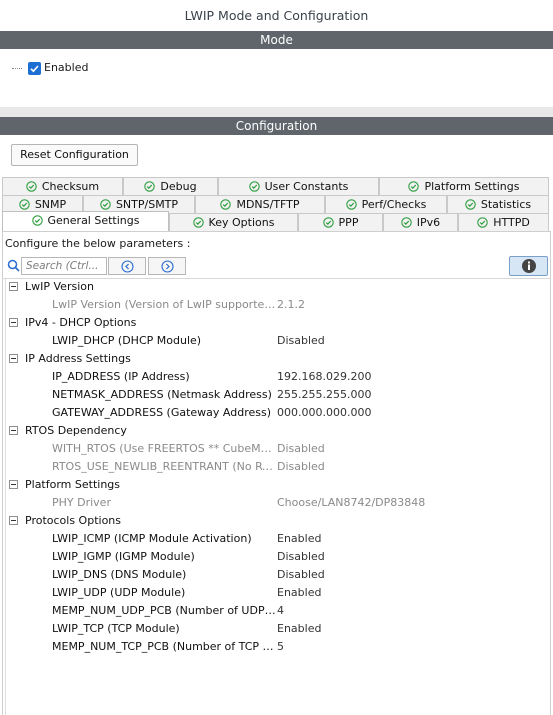 This screenshot has height=715, width=553. Describe the element at coordinates (351, 502) in the screenshot. I see `parameter-value: Choose/LAN8742/DP83848` at that location.